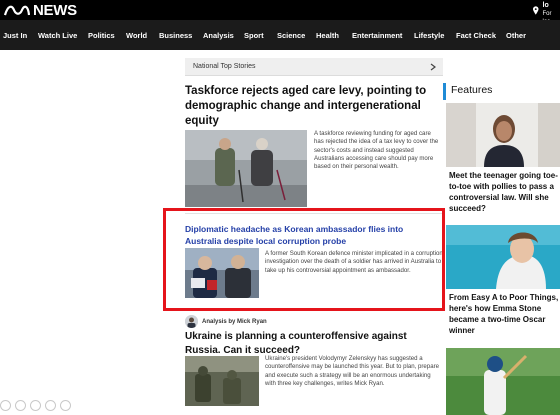 The height and width of the screenshot is (415, 560). I want to click on nav-health: Health, so click(327, 35).